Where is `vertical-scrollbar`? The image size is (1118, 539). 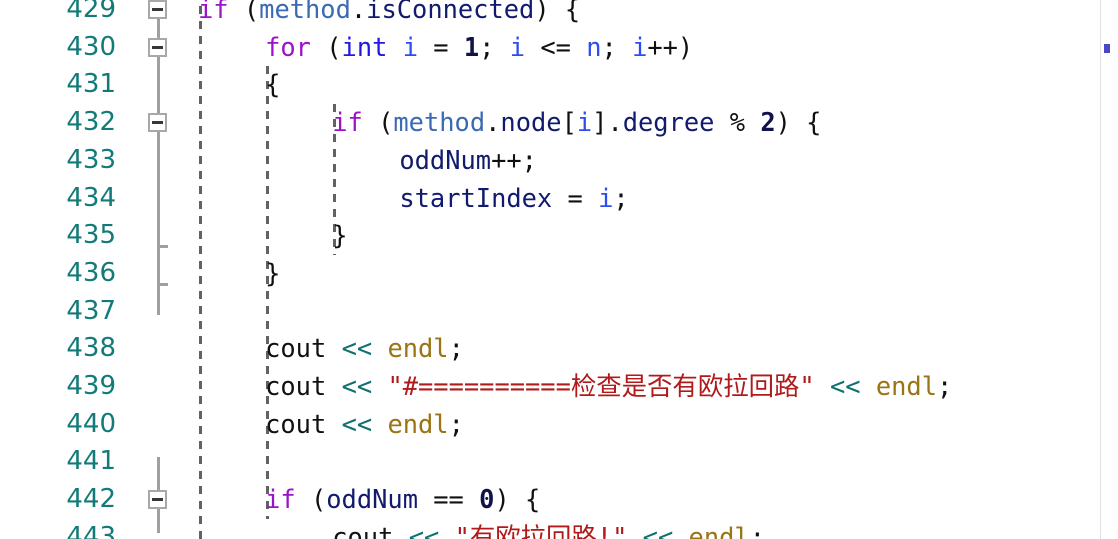
vertical-scrollbar is located at coordinates (1109, 269).